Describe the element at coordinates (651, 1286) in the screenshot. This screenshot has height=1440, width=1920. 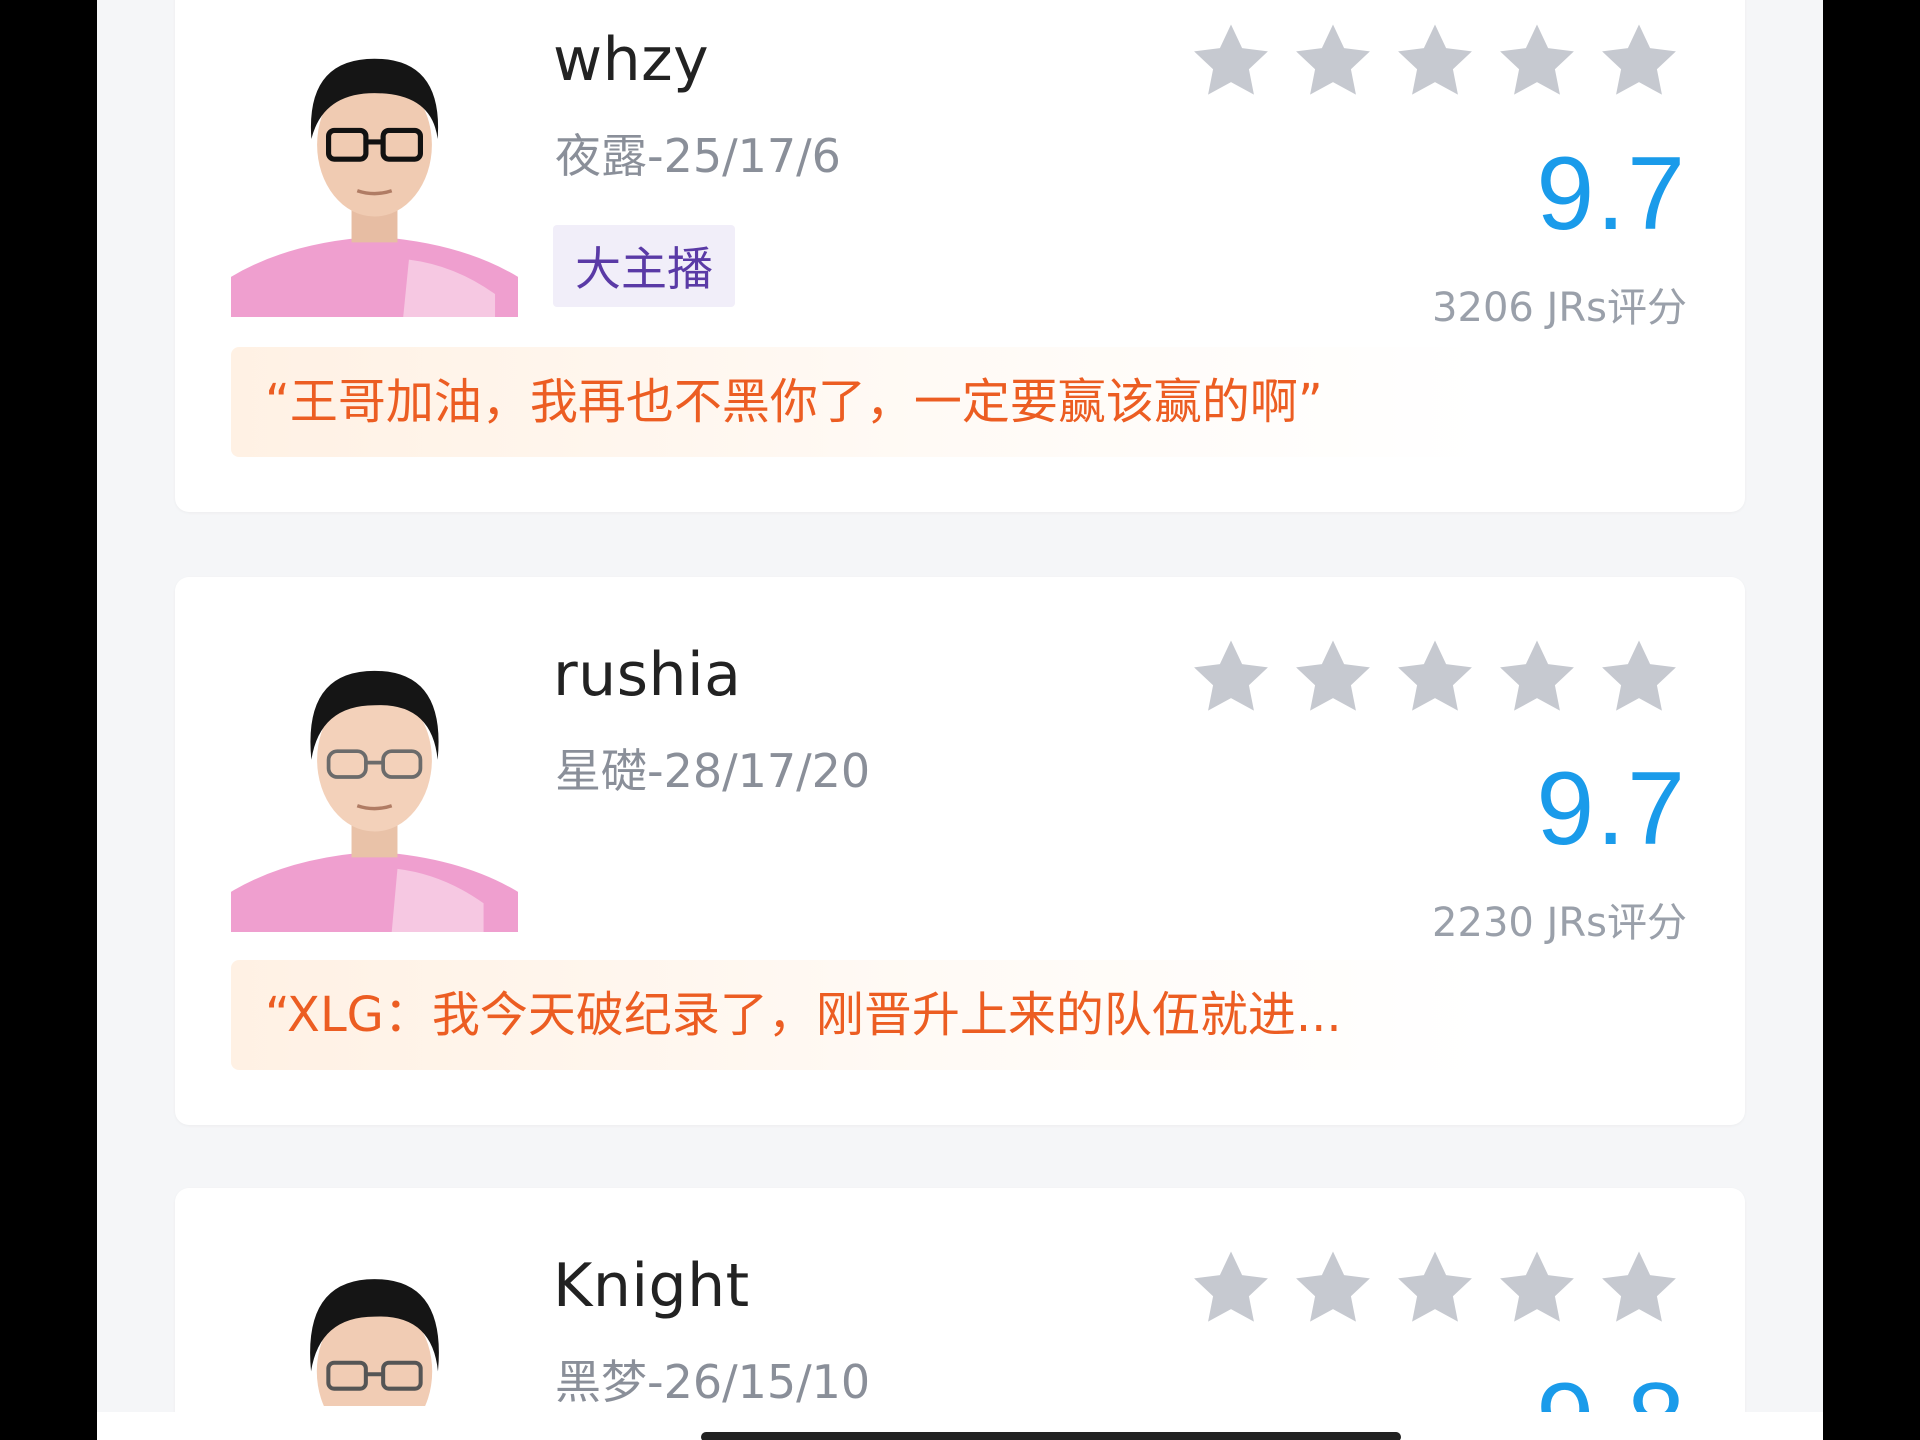
I see `player-name: Knight` at that location.